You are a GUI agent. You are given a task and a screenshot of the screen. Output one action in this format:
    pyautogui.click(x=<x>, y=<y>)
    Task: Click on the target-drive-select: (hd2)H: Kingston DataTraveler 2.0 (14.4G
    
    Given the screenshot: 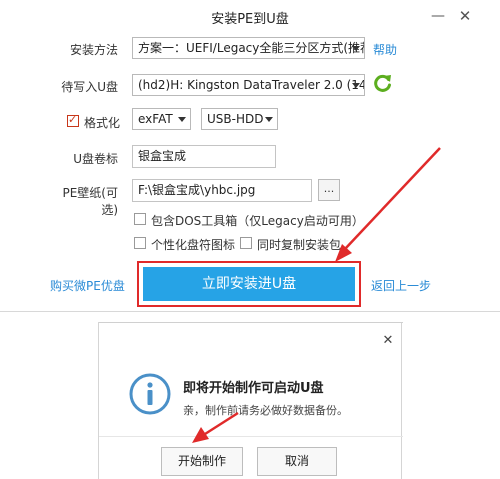 What is the action you would take?
    pyautogui.click(x=248, y=85)
    